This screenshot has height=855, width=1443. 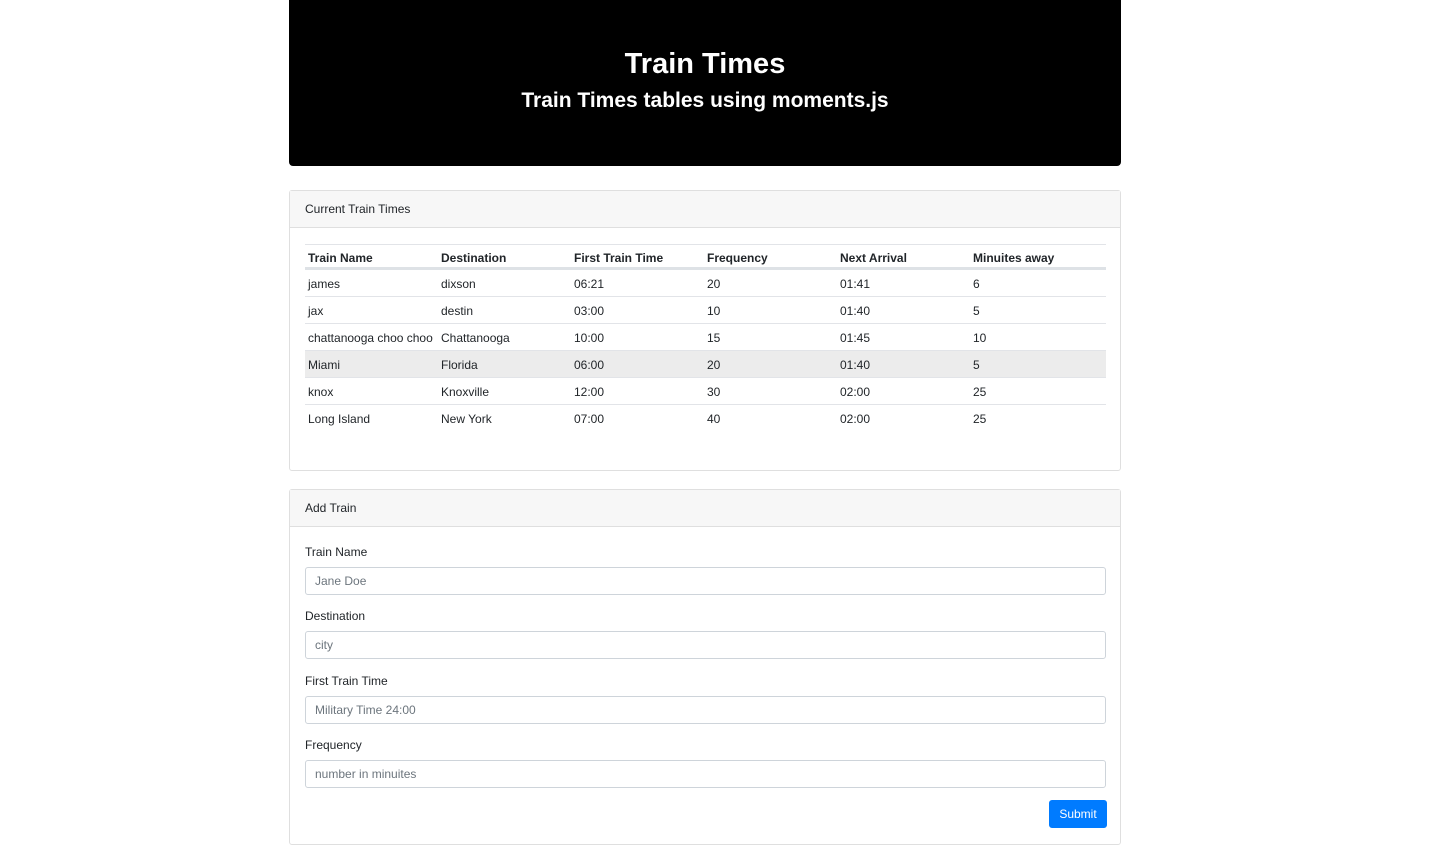 I want to click on cell-minutes-away: 10, so click(x=1038, y=337).